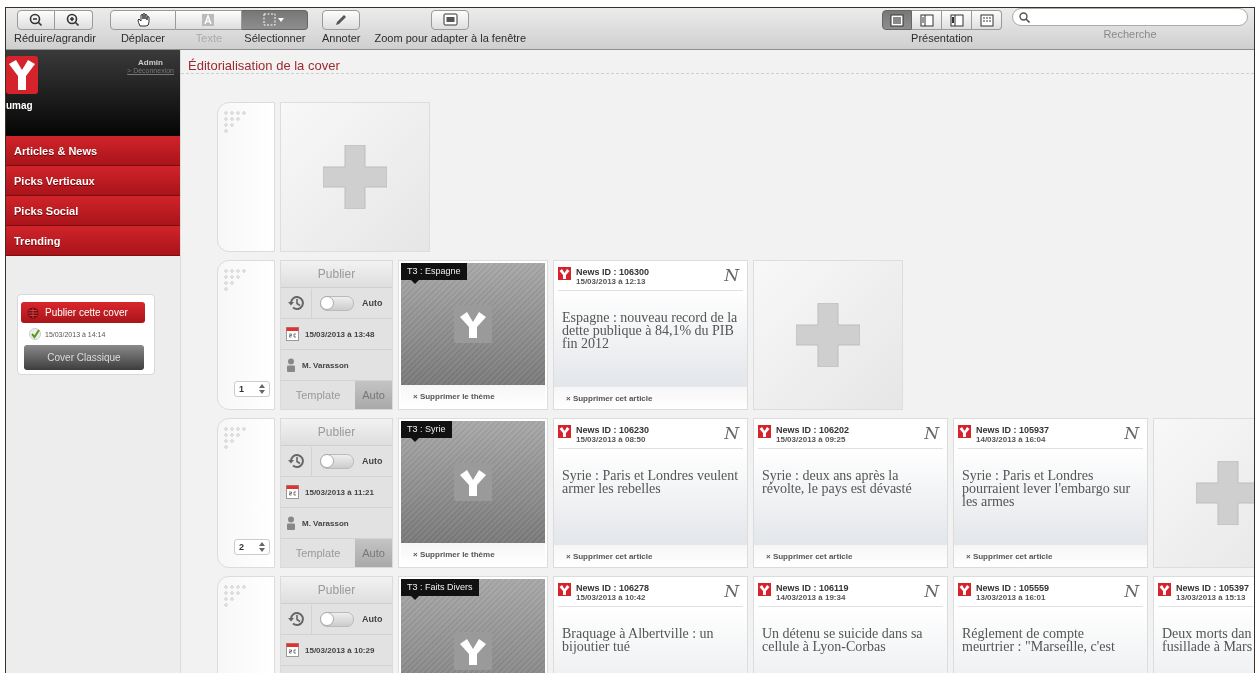 This screenshot has height=673, width=1257. What do you see at coordinates (613, 588) in the screenshot?
I see `article-id: News ID : 106278` at bounding box center [613, 588].